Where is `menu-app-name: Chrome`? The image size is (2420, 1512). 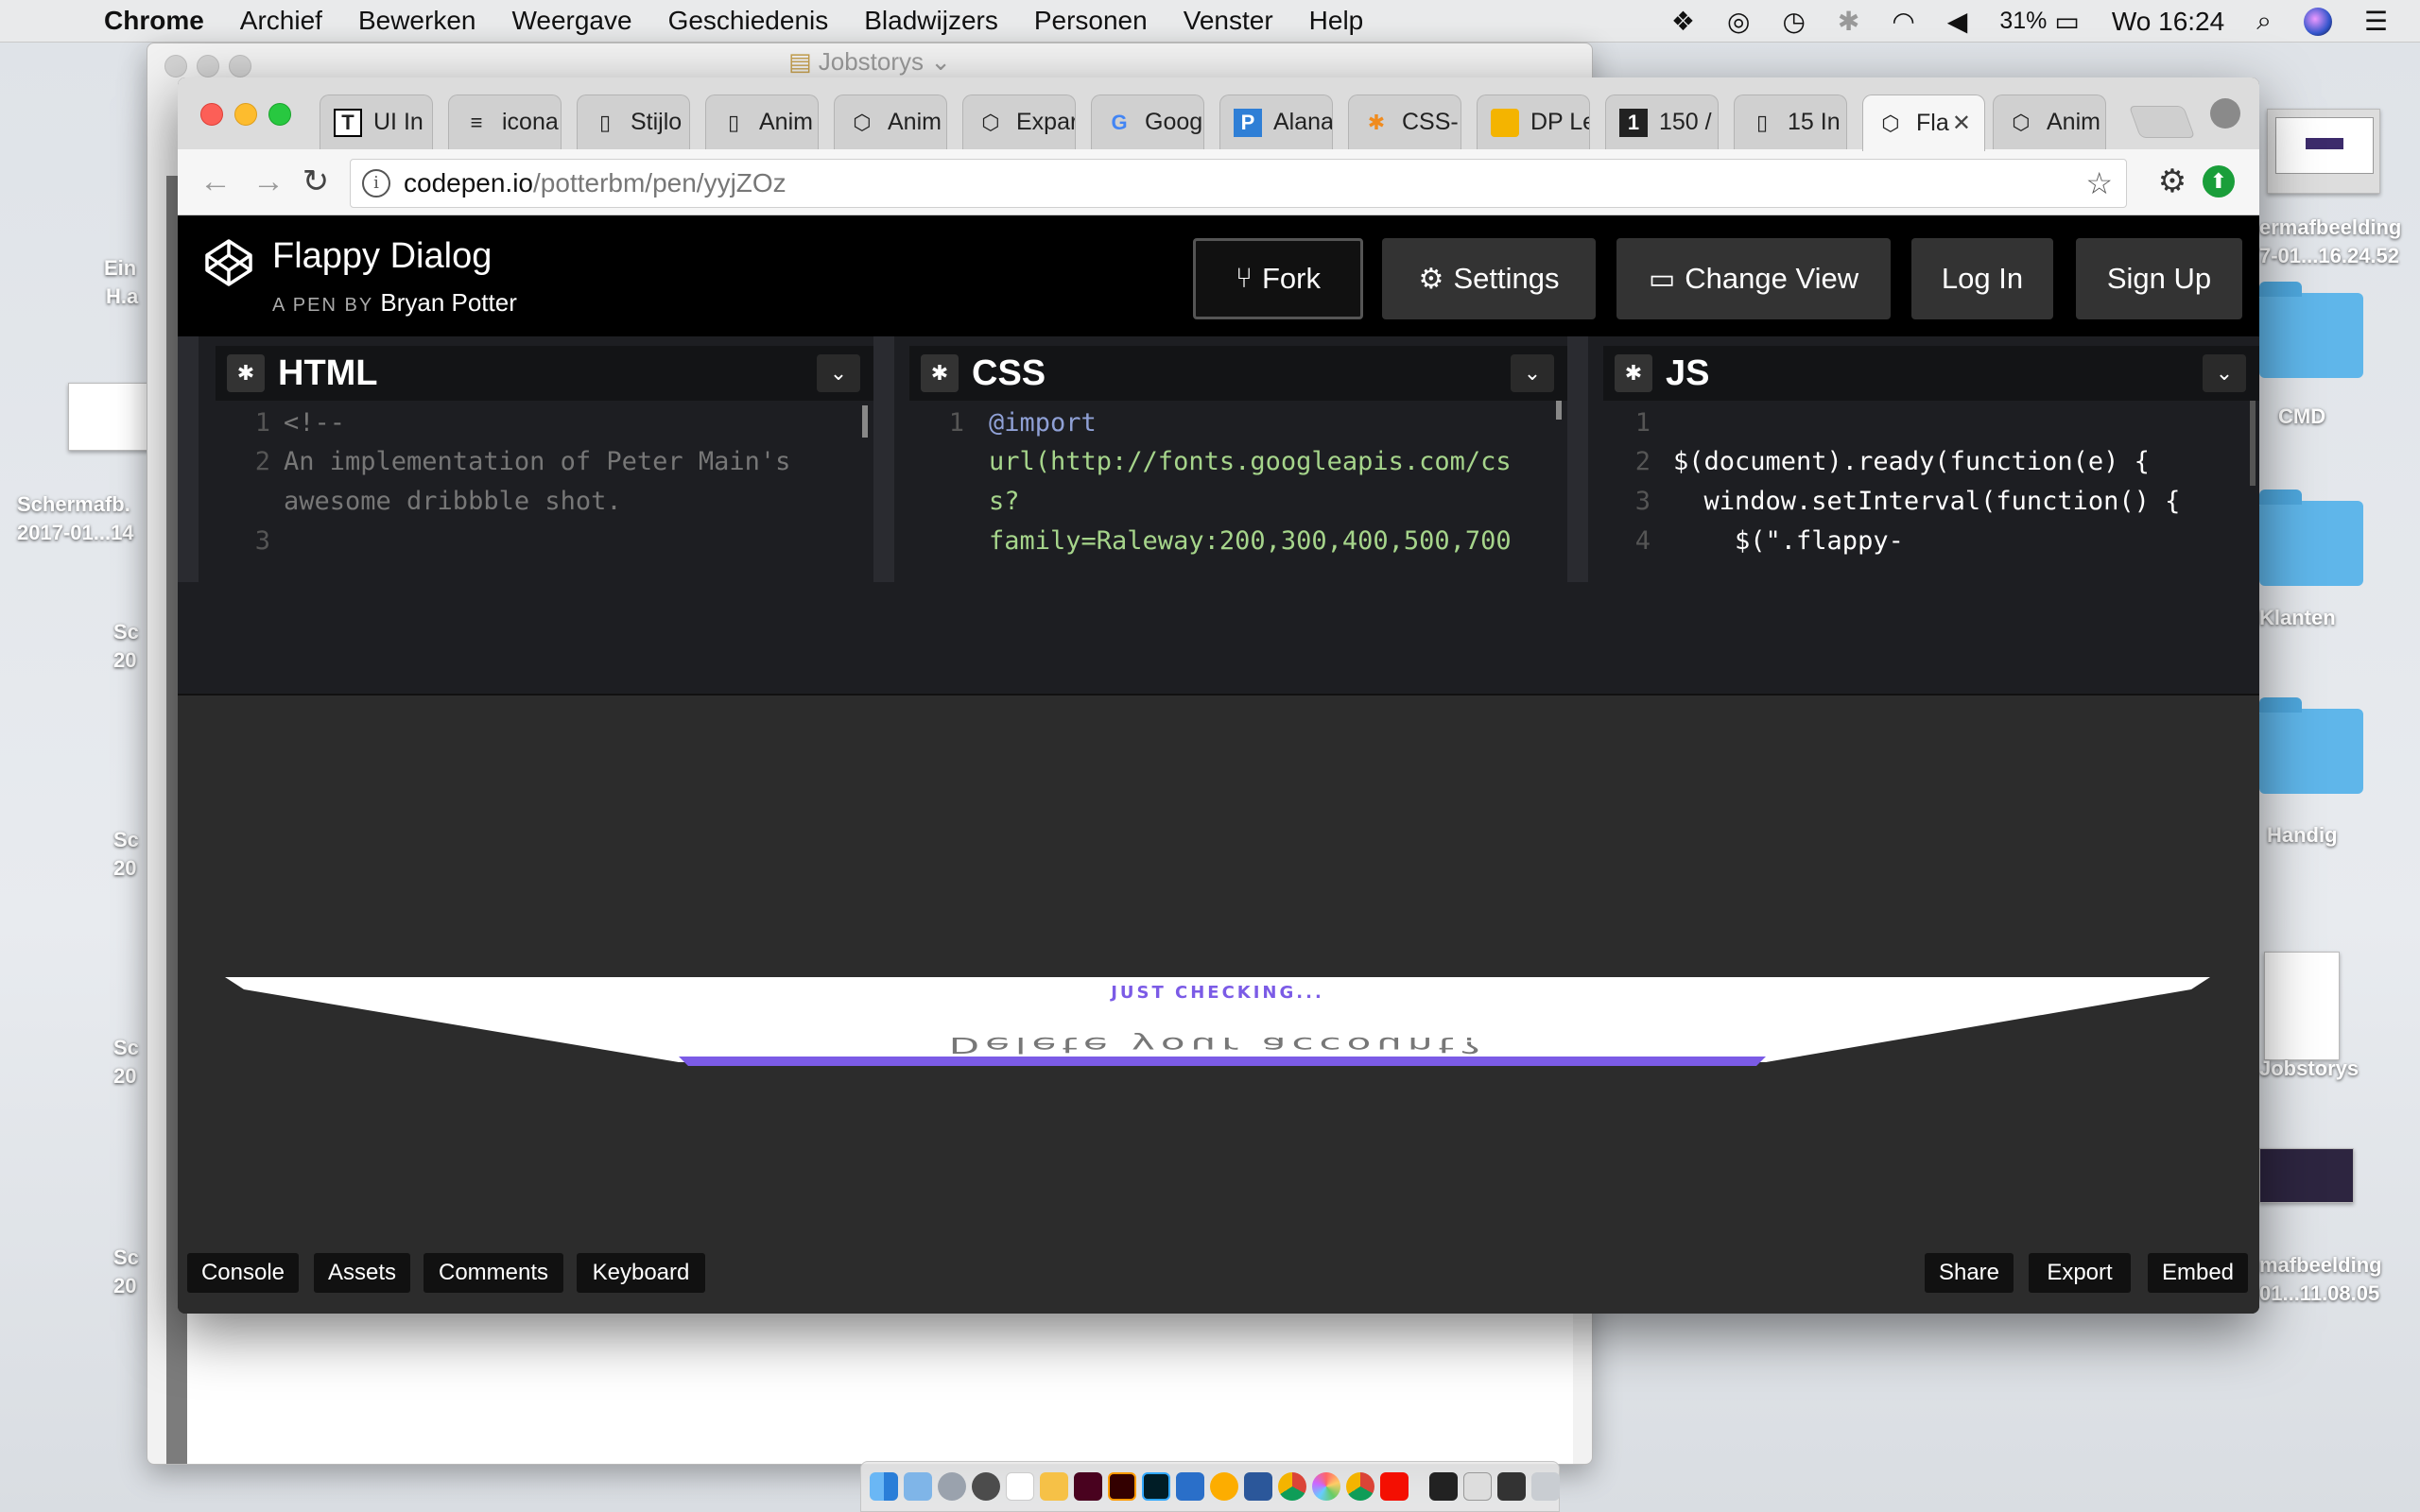
menu-app-name: Chrome is located at coordinates (154, 21).